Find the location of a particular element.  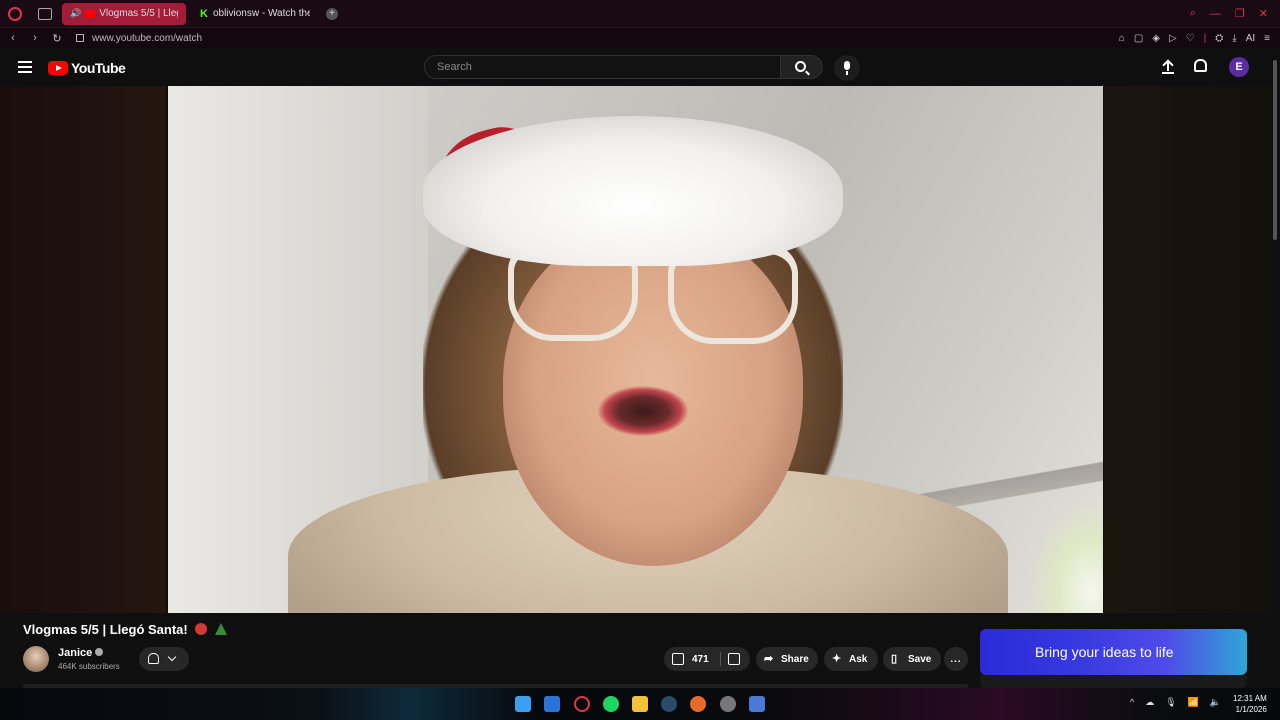

system-tray: ^ ☁ 🎙 📶 🔈 is located at coordinates (1175, 702).